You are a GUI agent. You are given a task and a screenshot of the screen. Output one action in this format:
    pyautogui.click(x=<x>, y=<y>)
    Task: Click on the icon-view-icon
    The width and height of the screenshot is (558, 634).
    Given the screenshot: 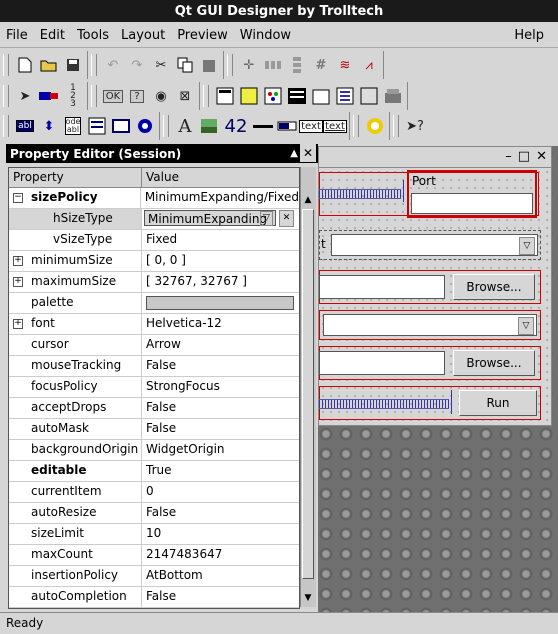 What is the action you would take?
    pyautogui.click(x=121, y=126)
    